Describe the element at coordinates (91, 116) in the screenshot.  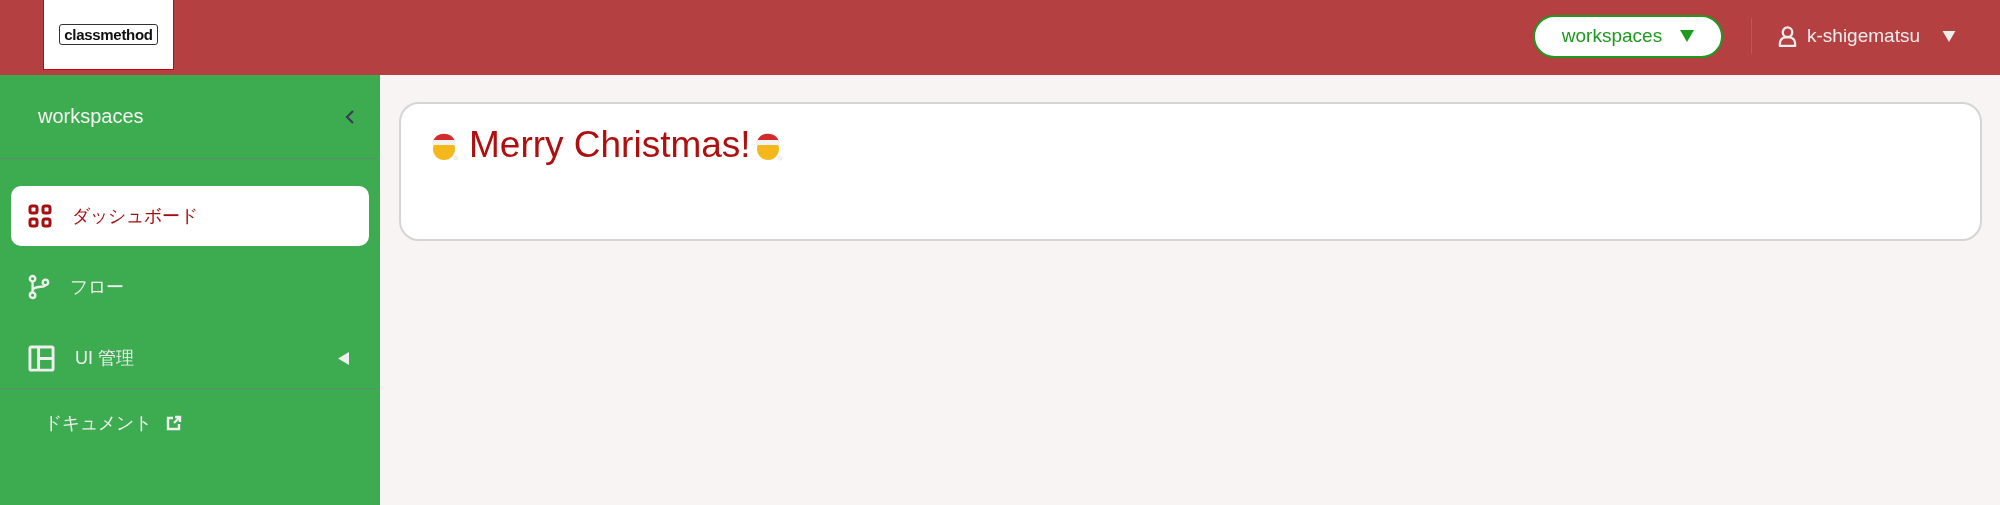
I see `sidebar-title: workspaces` at that location.